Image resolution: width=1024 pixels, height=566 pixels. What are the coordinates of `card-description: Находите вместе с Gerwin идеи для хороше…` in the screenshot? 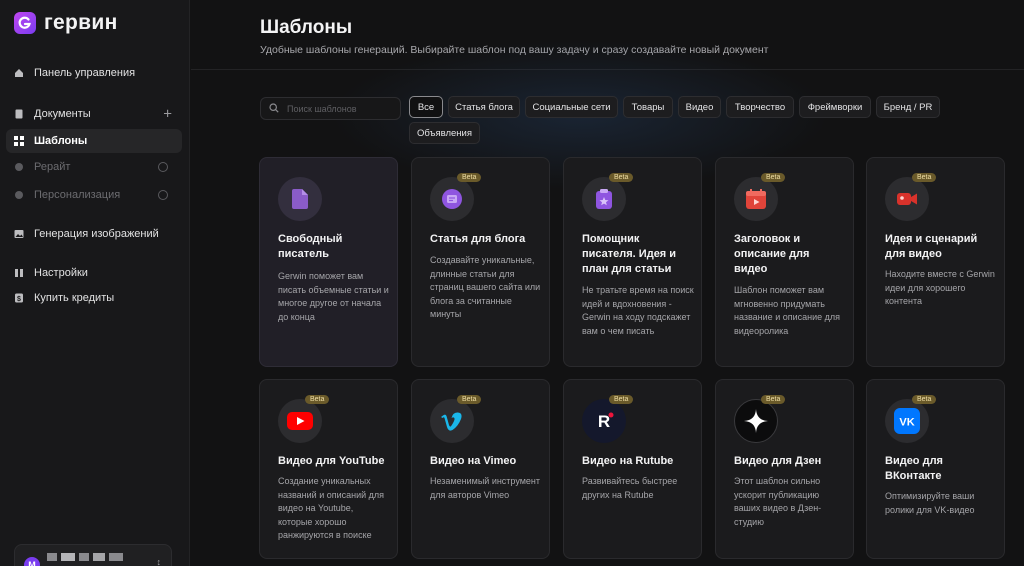 It's located at (940, 287).